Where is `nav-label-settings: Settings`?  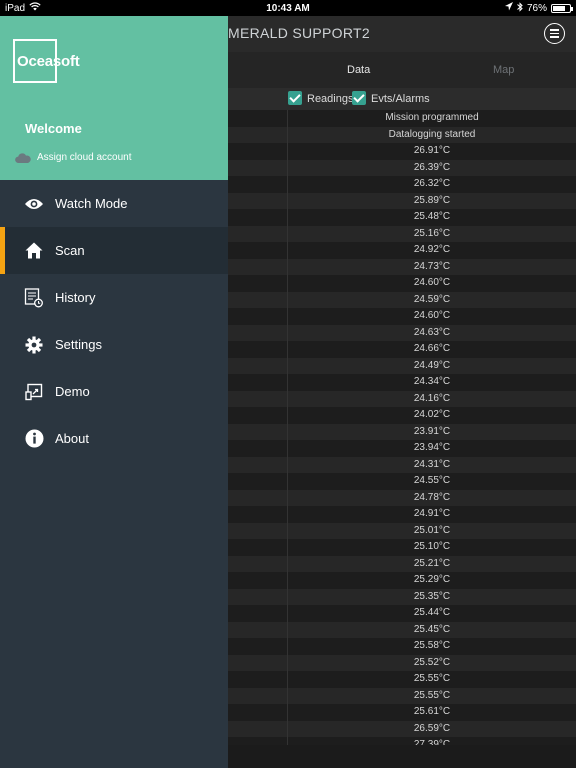
nav-label-settings: Settings is located at coordinates (78, 344).